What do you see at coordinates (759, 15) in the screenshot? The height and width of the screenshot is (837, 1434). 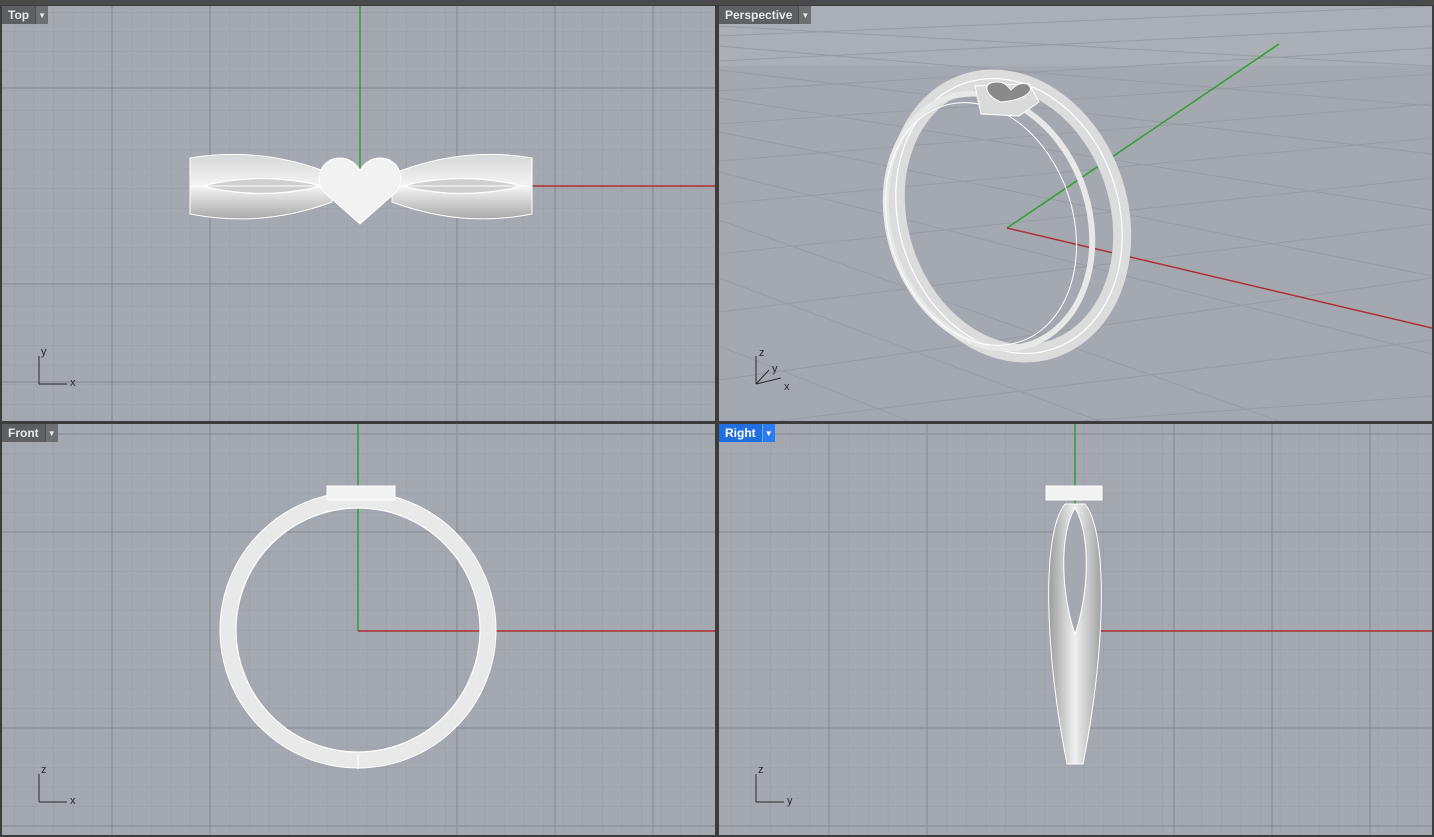 I see `viewport-title-perspective: Perspective` at bounding box center [759, 15].